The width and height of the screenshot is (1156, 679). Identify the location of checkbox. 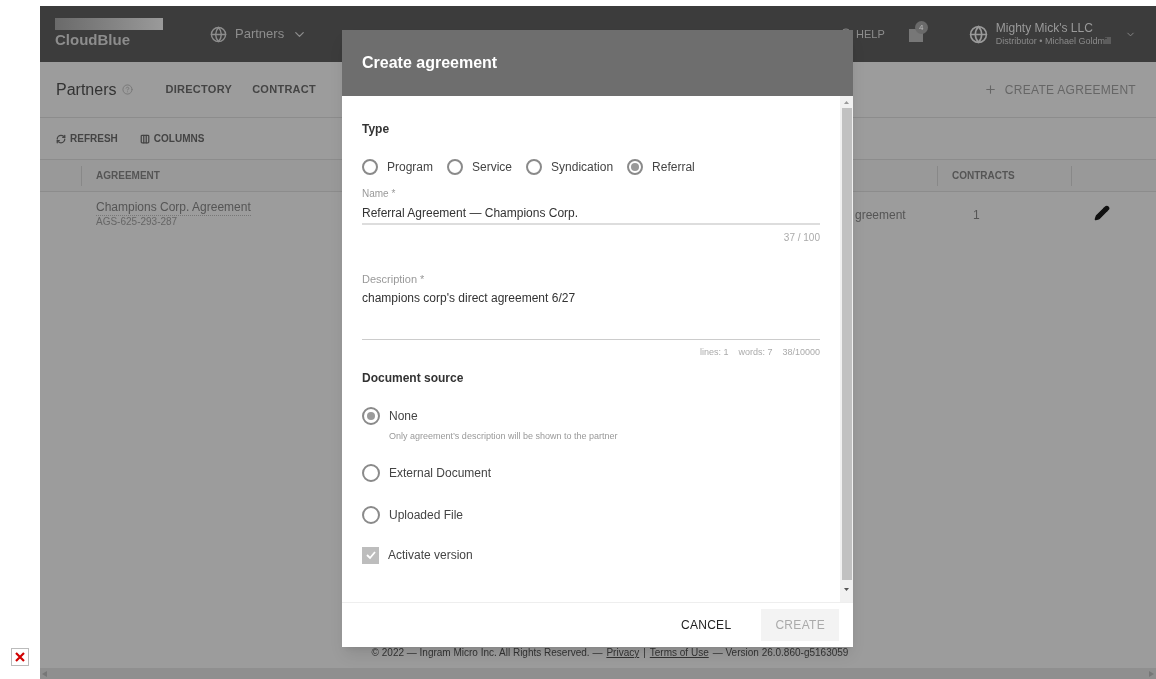
(370, 555).